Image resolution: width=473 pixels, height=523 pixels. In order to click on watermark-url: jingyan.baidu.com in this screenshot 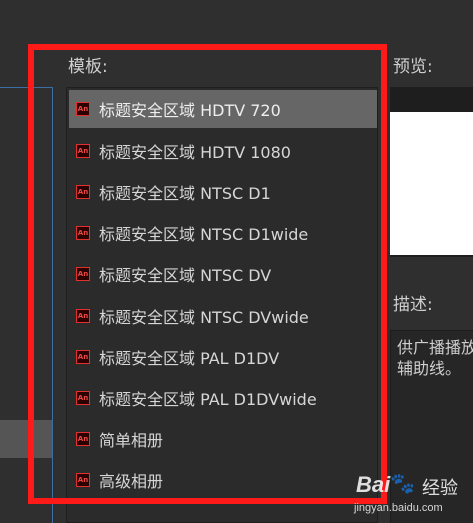, I will do `click(398, 508)`.